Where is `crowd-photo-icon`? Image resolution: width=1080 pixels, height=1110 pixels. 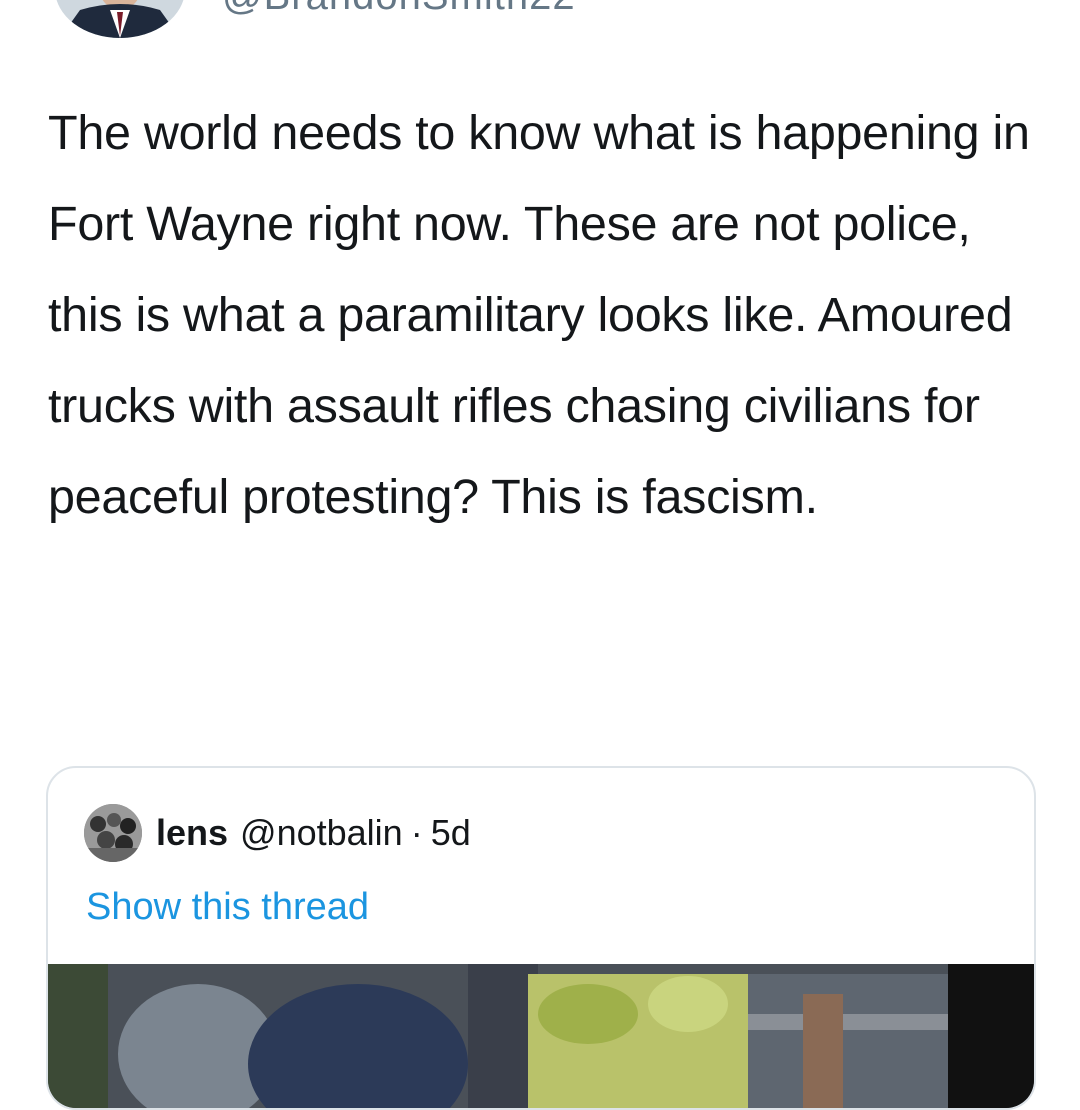 crowd-photo-icon is located at coordinates (113, 833).